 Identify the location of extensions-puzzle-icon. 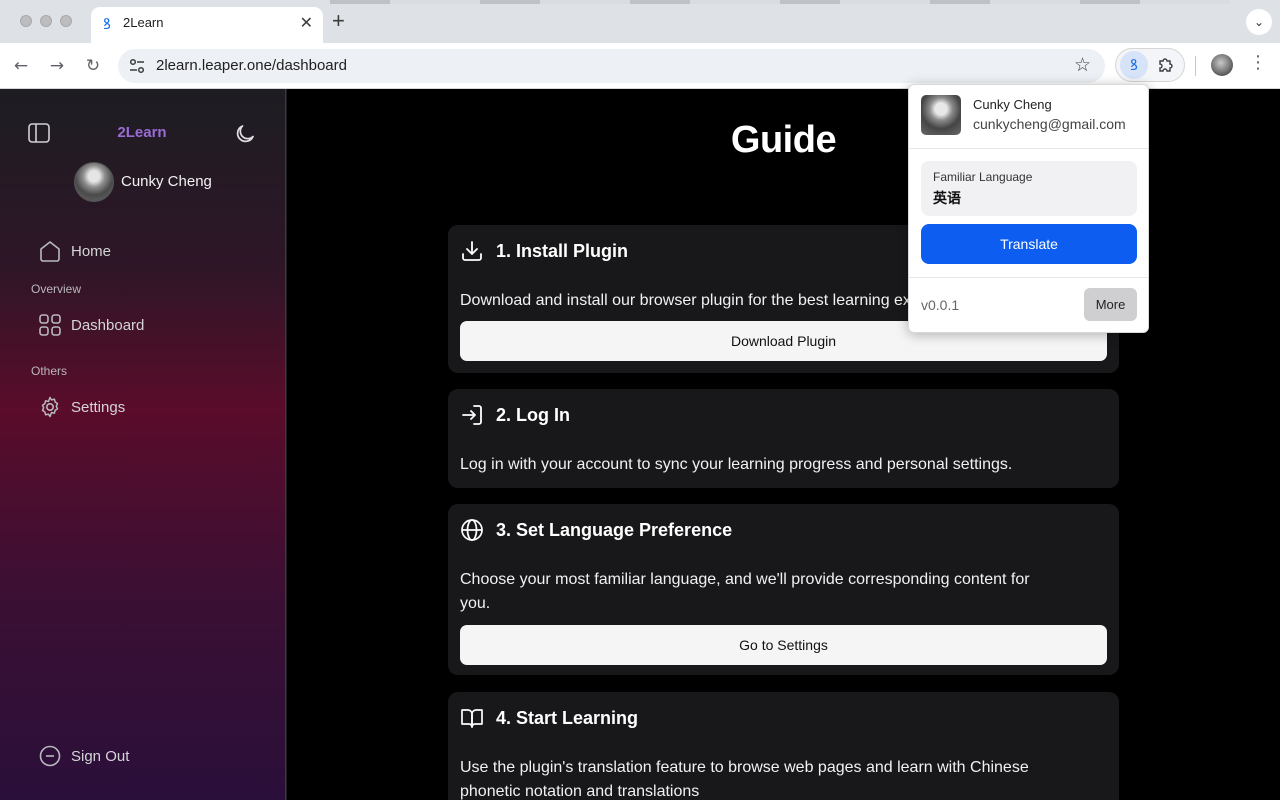
(1166, 65).